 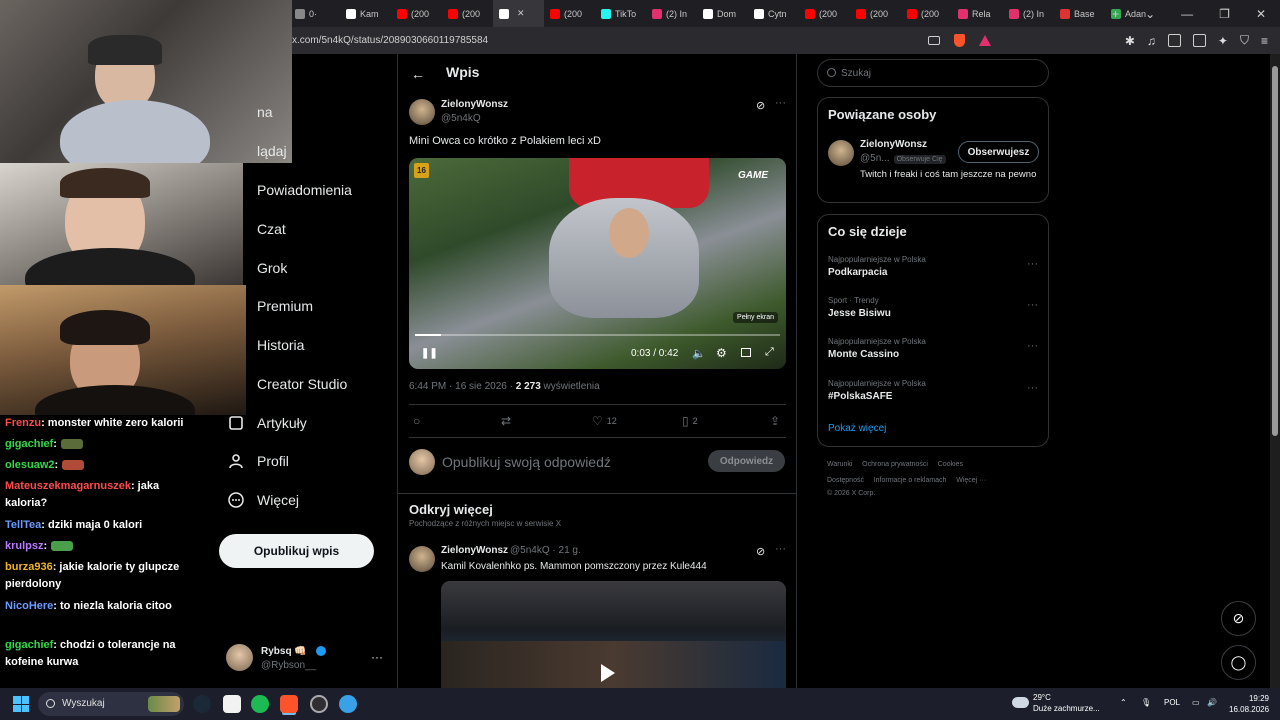 I want to click on tweet-video: 16 GAME Pełny ekran ❚❚ 0:03 / 0:42 🔈 ⚙ ⤢, so click(x=597, y=263).